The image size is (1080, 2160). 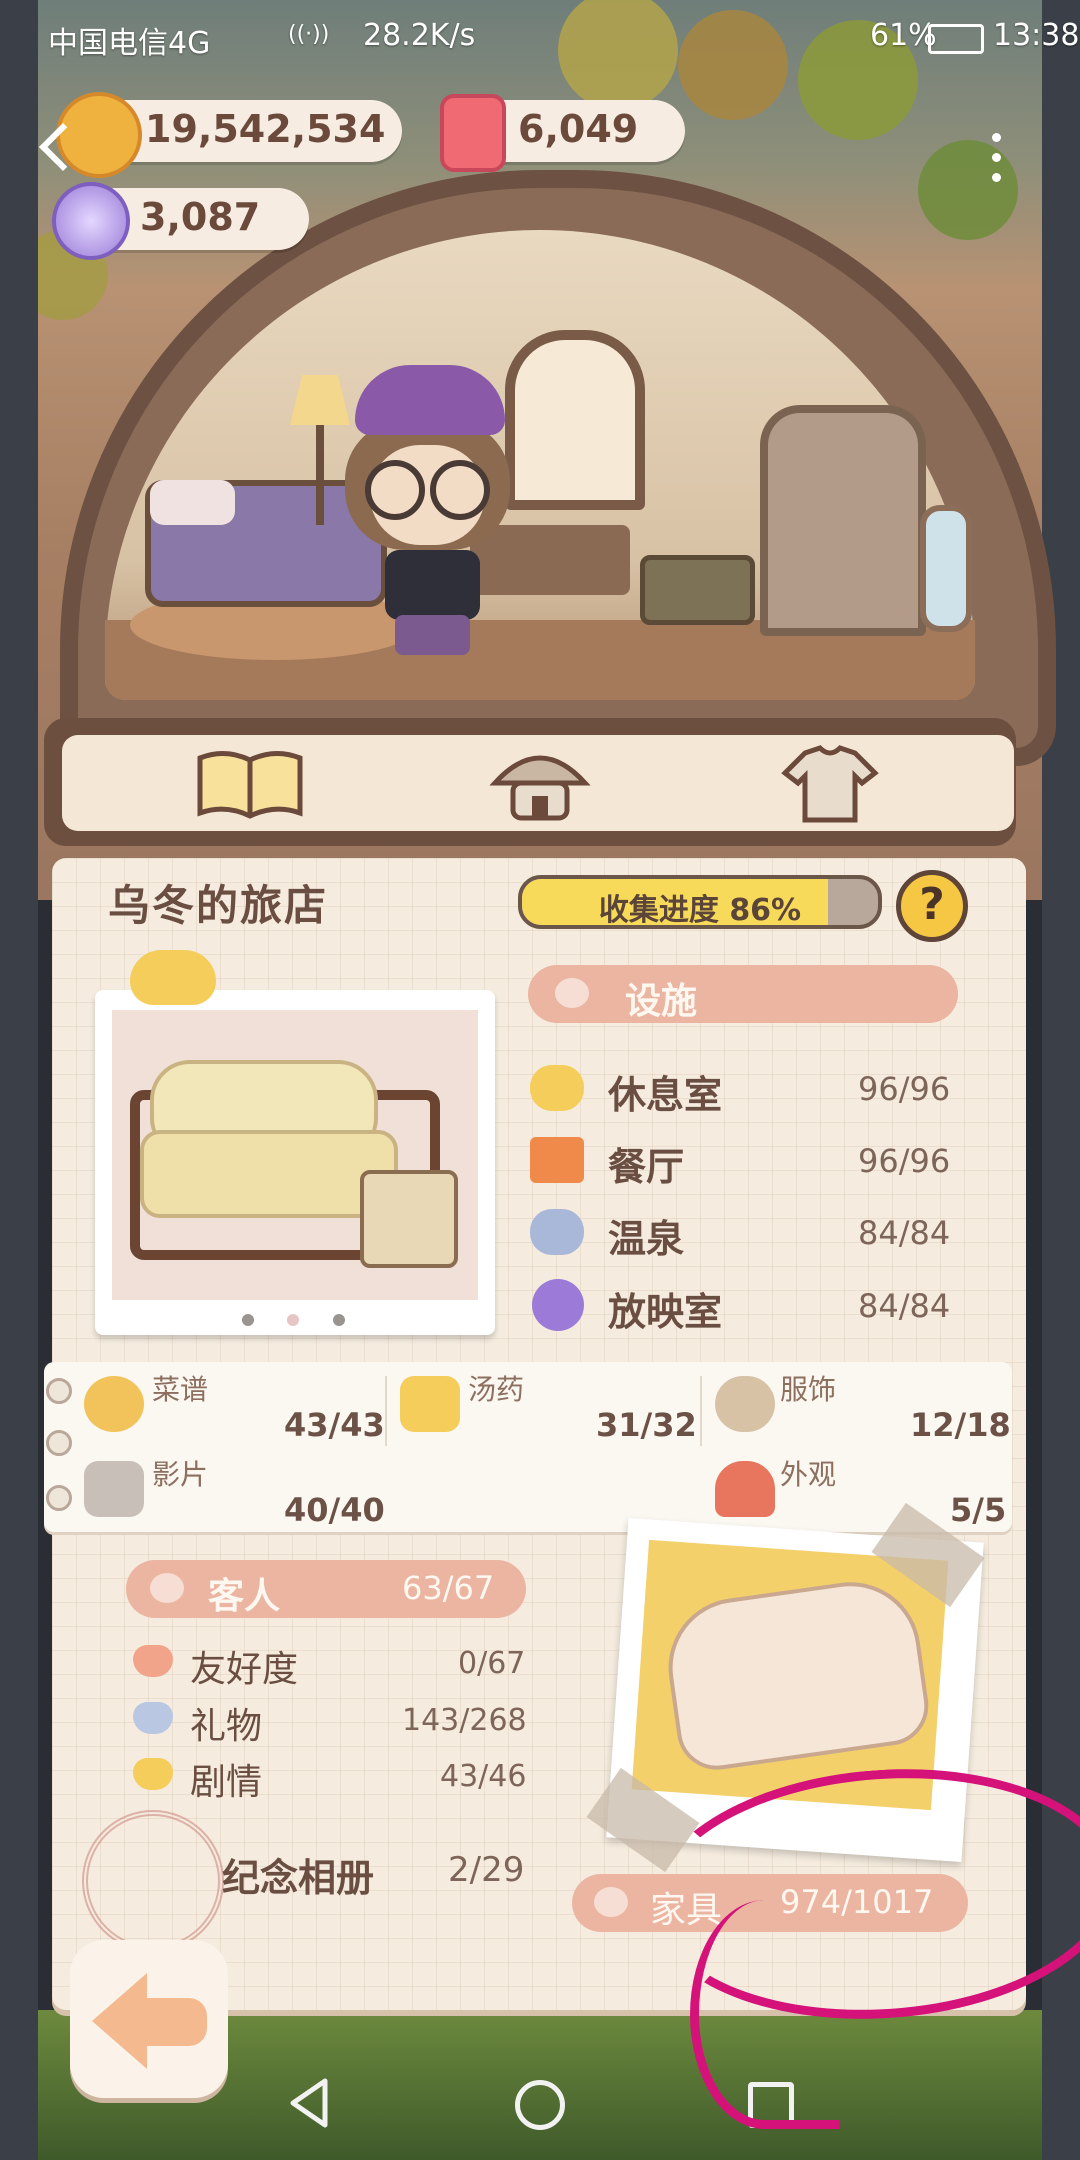 I want to click on help-button: ?, so click(x=932, y=906).